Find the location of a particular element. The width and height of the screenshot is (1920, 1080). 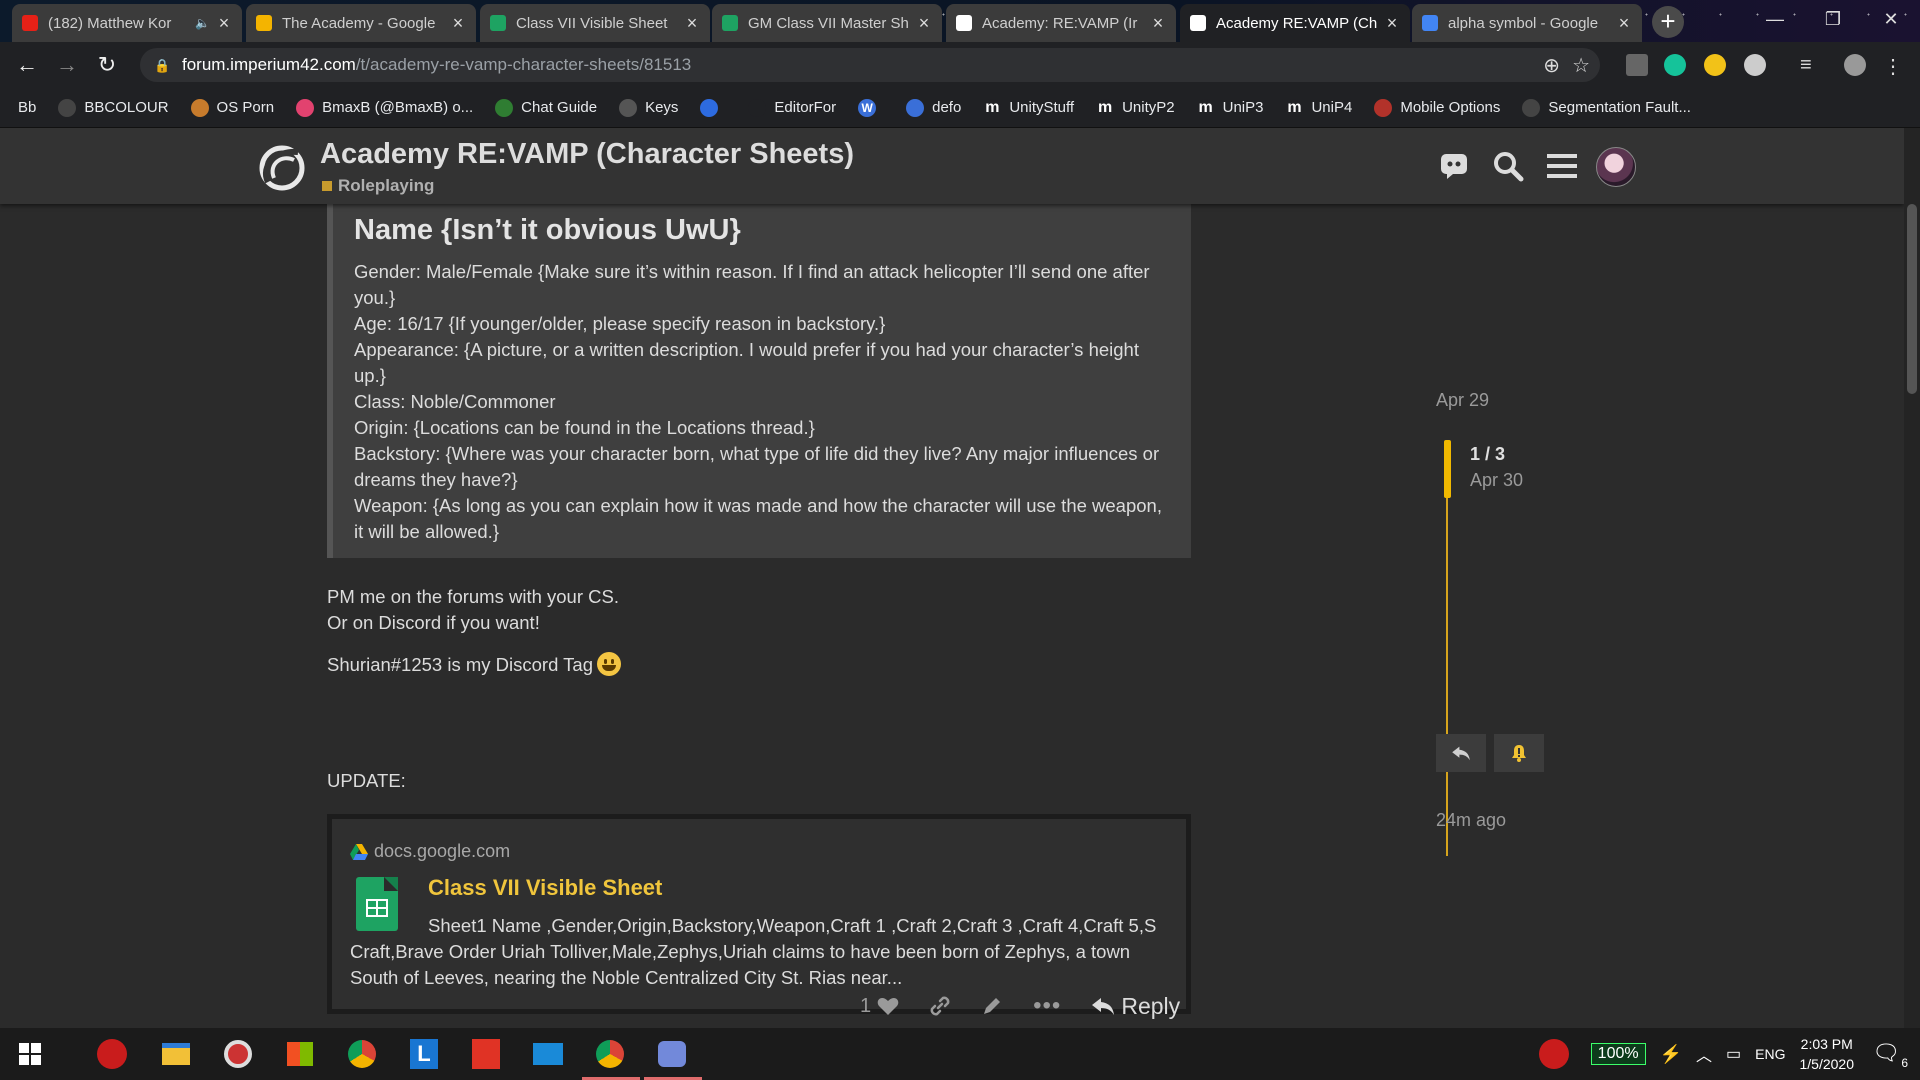

category-label: Roleplaying is located at coordinates (386, 185).